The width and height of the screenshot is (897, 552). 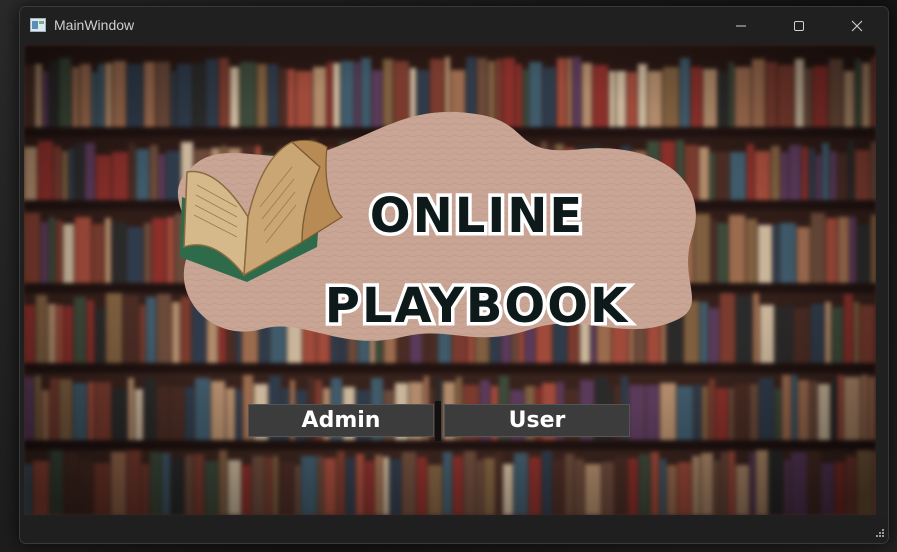 I want to click on close-icon, so click(x=857, y=26).